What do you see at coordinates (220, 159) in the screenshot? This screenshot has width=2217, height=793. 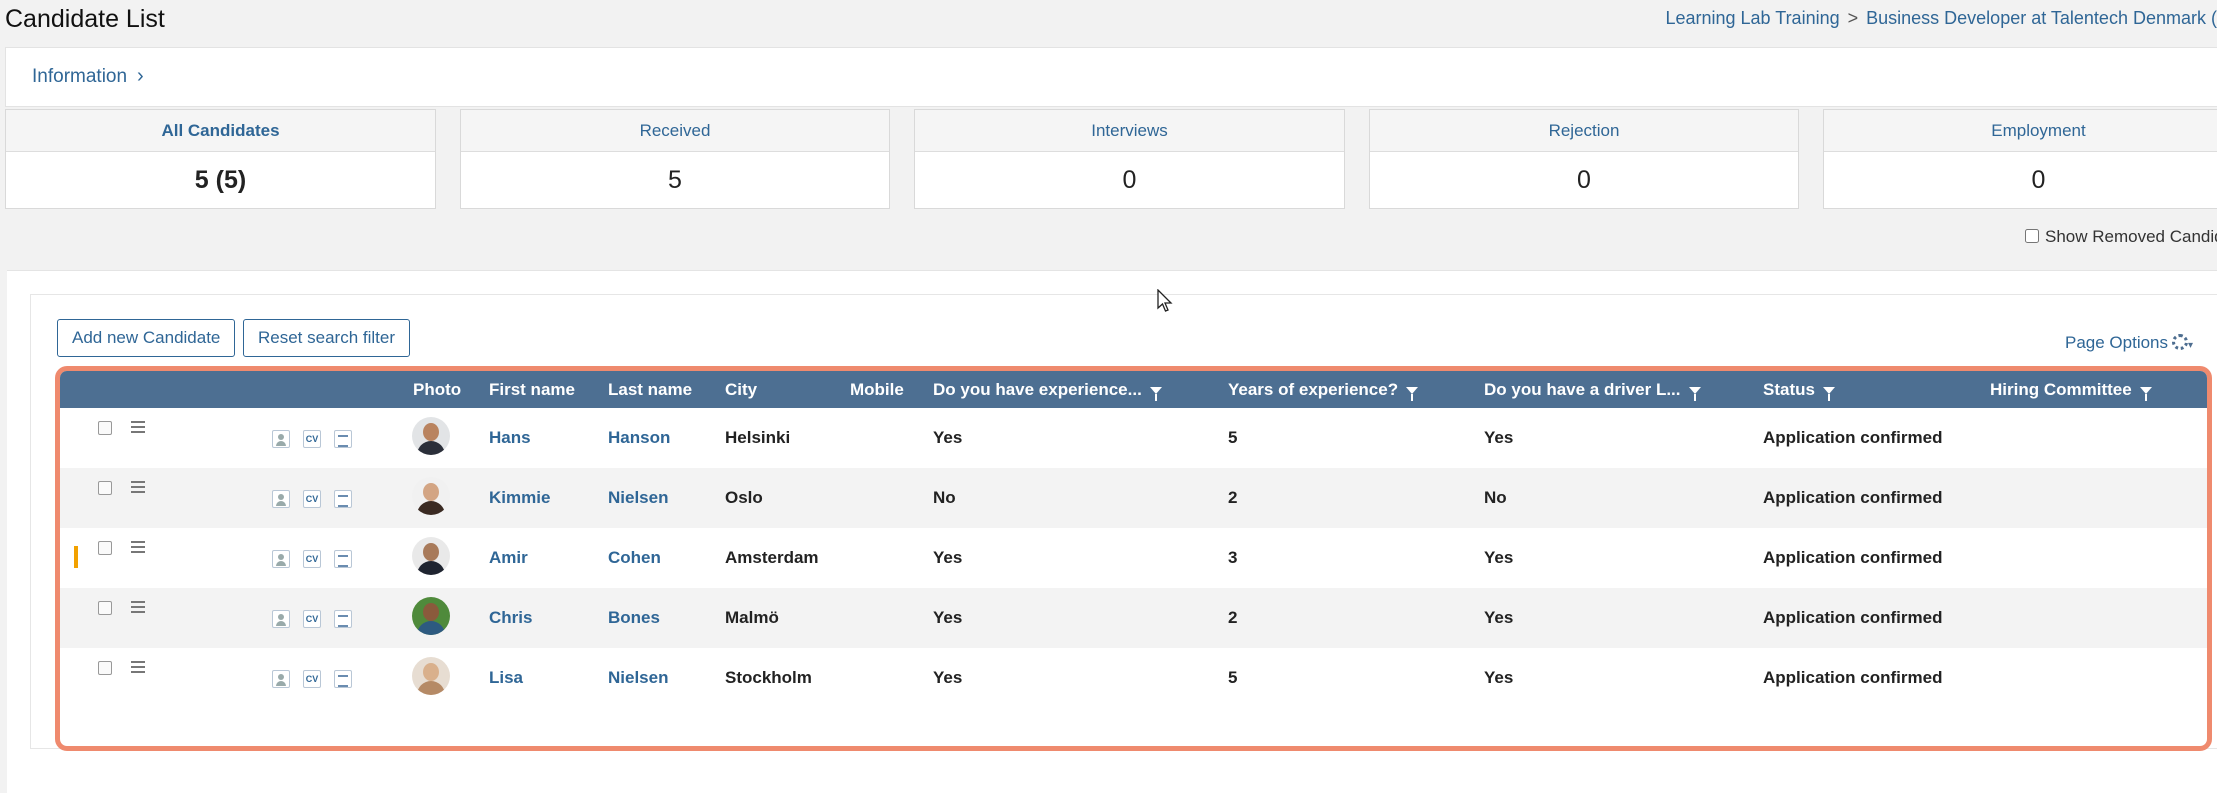 I see `stat-card-all-candidates: All Candidates 5 (5)` at bounding box center [220, 159].